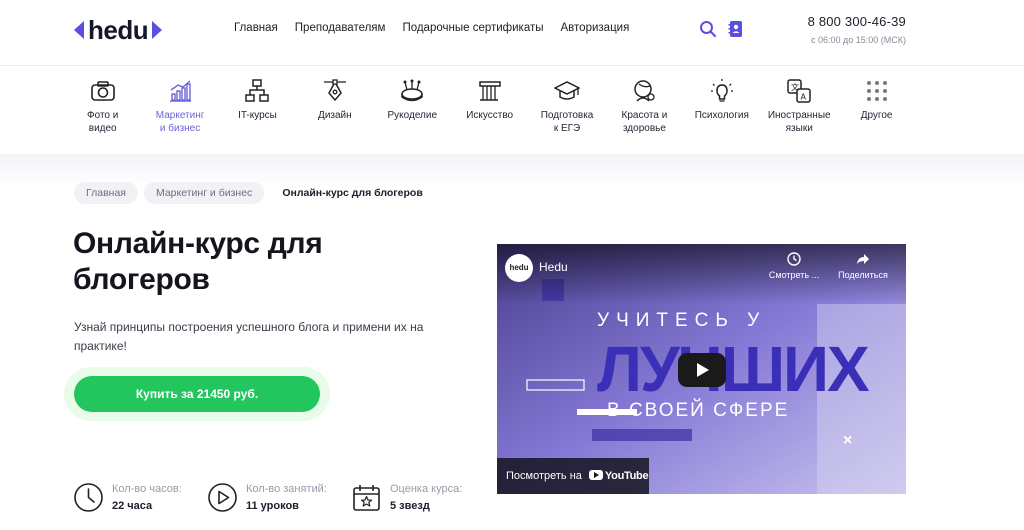 The image size is (1024, 530). I want to click on network-icon, so click(257, 90).